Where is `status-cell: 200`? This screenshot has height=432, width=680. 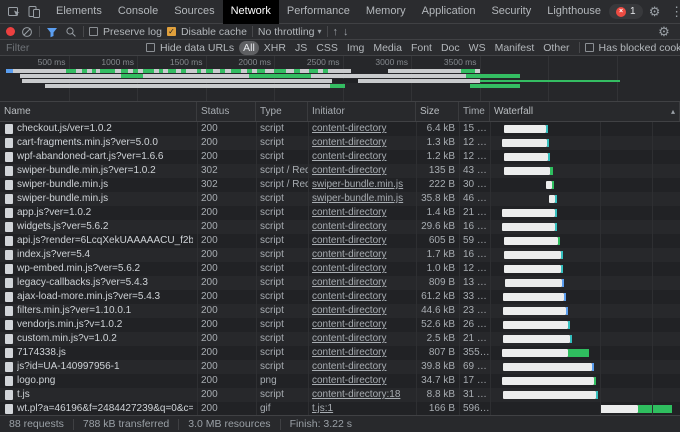 status-cell: 200 is located at coordinates (209, 338).